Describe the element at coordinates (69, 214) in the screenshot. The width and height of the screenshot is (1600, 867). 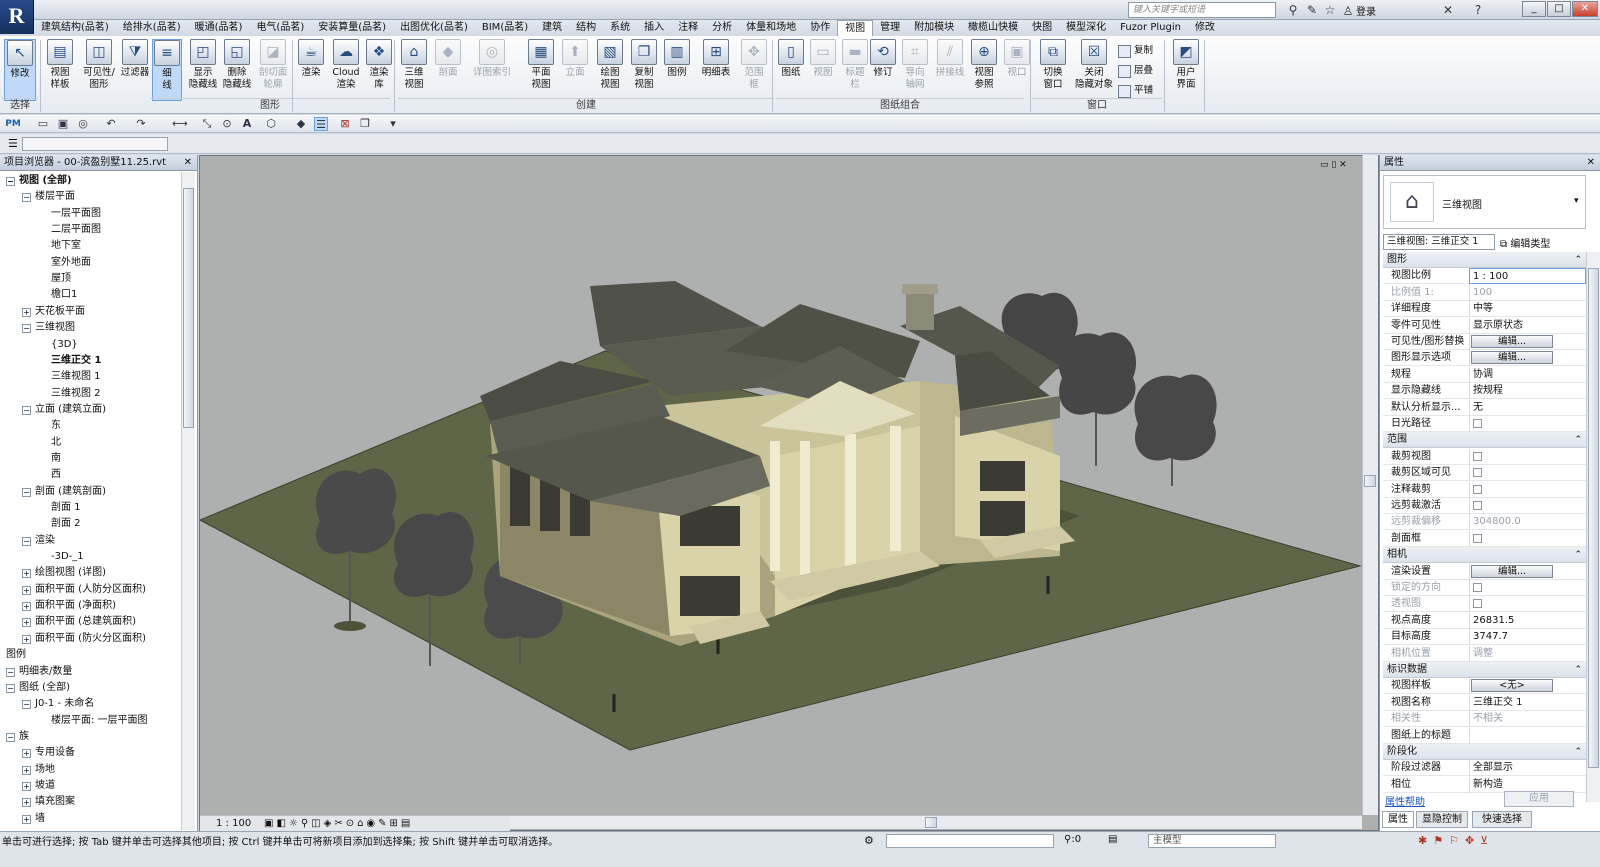
I see `browser-item: 一层平面图` at that location.